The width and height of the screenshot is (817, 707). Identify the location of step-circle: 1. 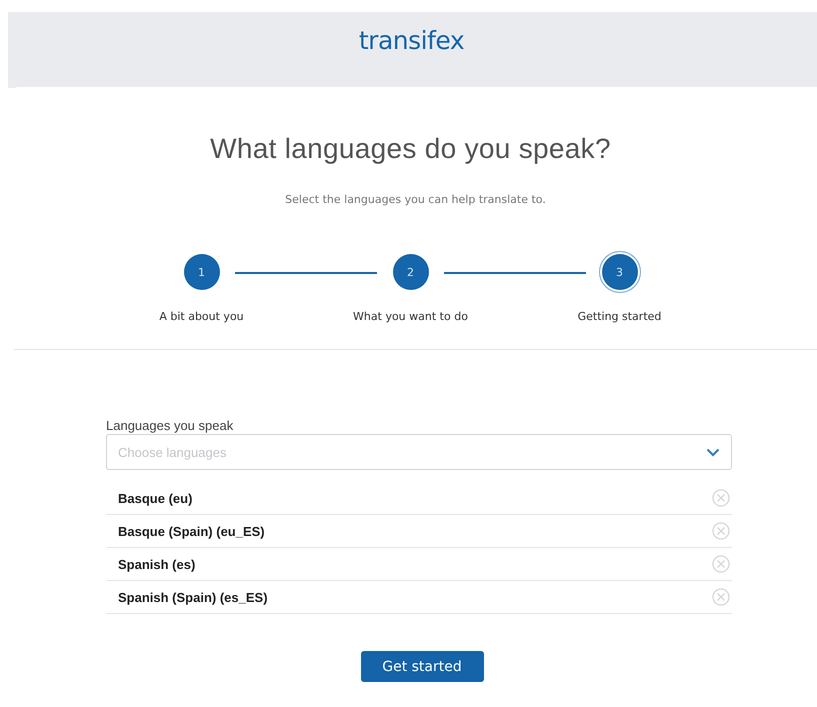
(202, 272).